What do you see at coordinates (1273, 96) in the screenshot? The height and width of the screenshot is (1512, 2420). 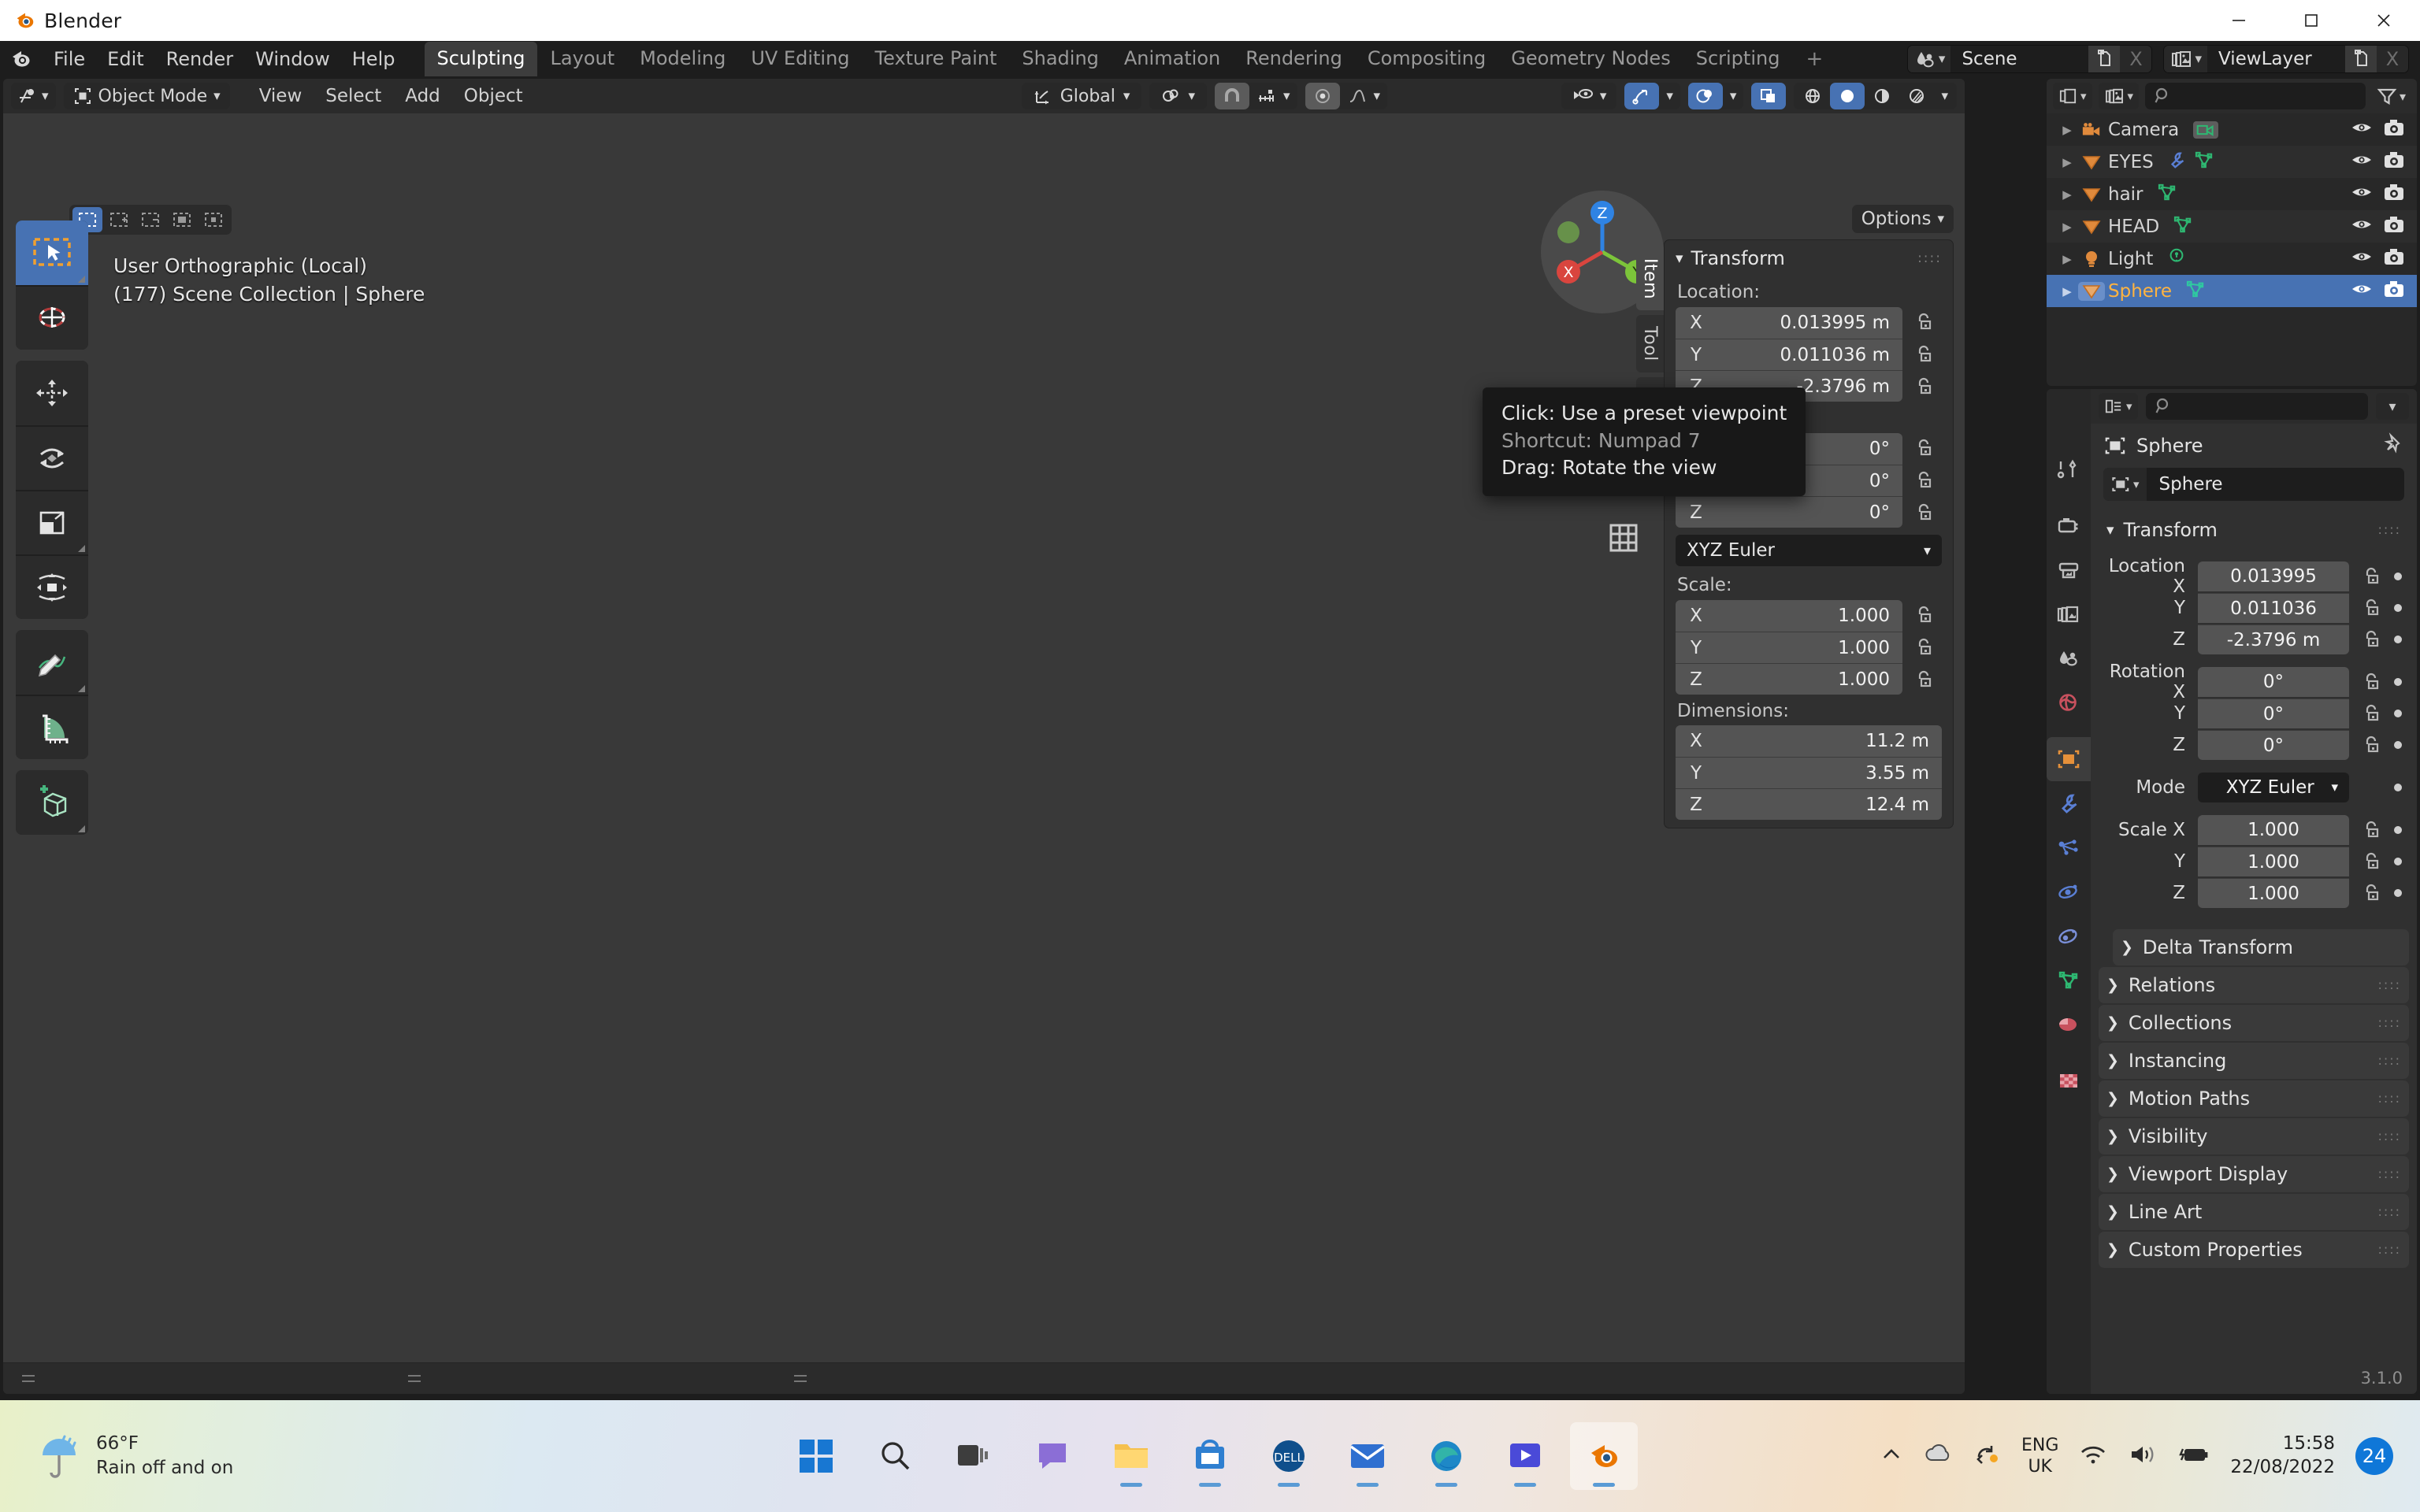 I see `snap-settings: ▾` at bounding box center [1273, 96].